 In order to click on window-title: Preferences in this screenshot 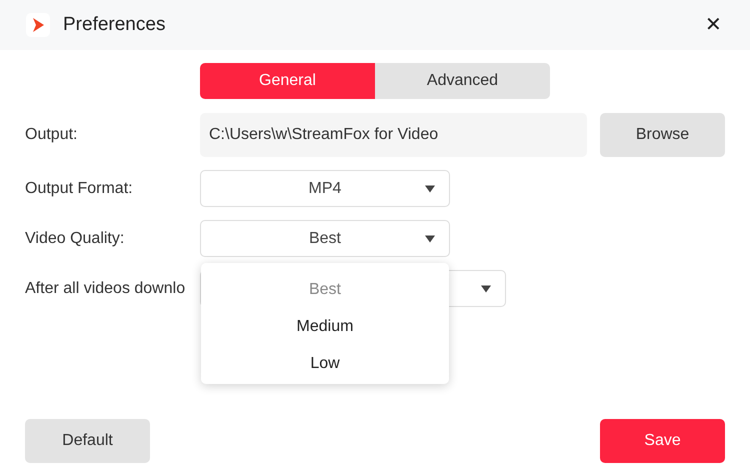, I will do `click(114, 24)`.